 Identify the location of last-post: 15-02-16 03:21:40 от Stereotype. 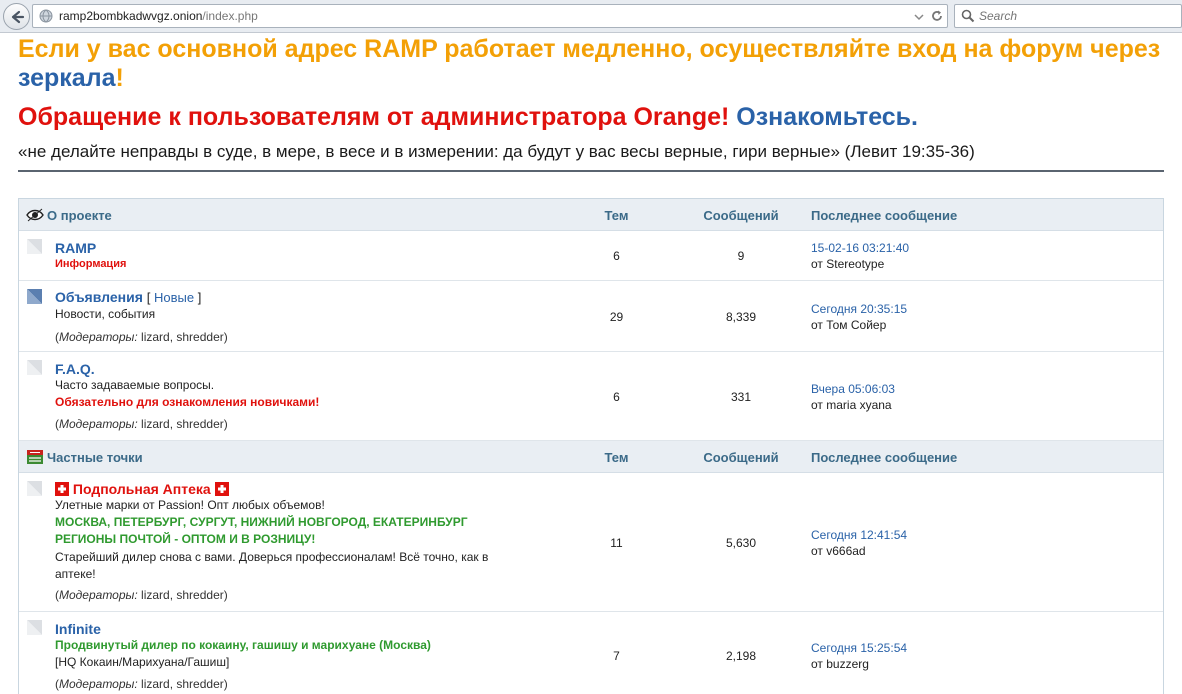
(860, 256).